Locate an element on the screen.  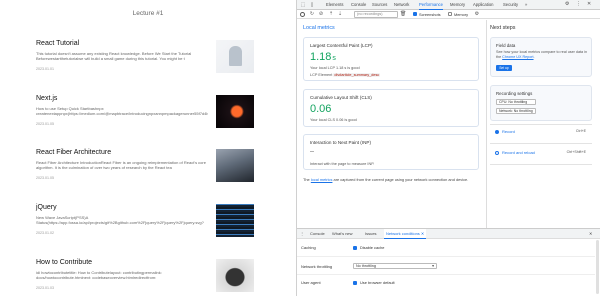
record-and-reload-action: Record and reload Ctrl+Shift+E is located at coordinates (541, 154).